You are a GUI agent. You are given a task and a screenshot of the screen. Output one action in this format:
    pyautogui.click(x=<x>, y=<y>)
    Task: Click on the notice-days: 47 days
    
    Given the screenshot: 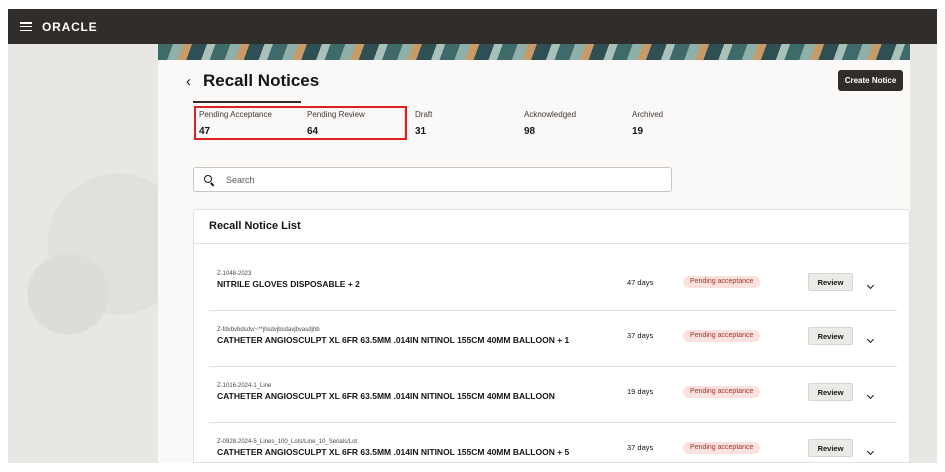 What is the action you would take?
    pyautogui.click(x=640, y=282)
    